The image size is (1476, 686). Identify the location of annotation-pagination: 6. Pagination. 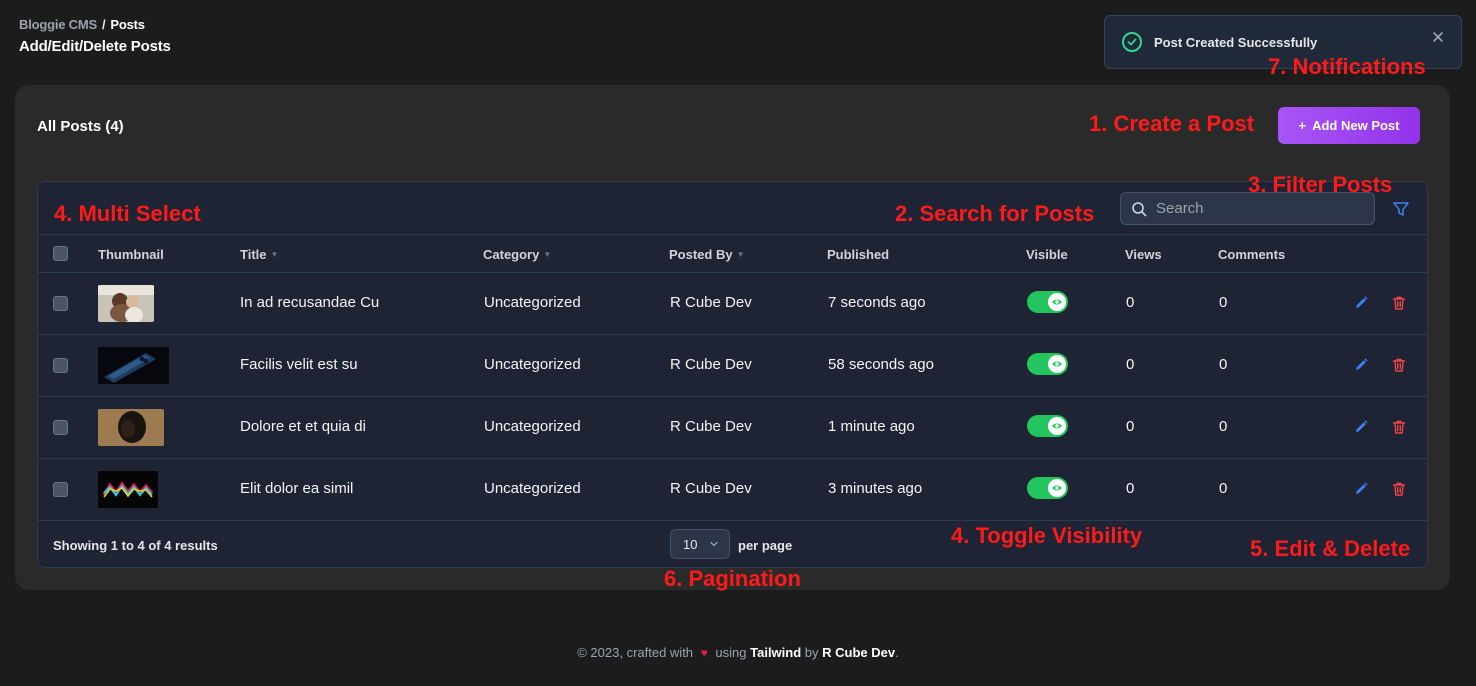
(732, 578).